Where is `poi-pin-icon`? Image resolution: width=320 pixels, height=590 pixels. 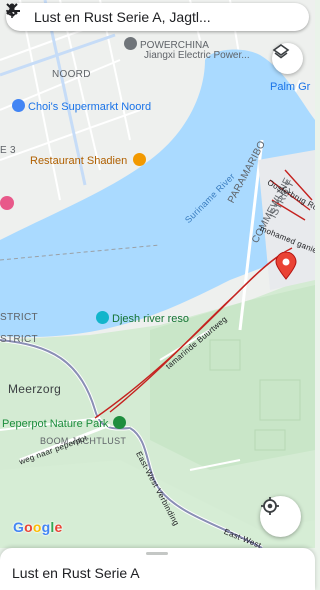 poi-pin-icon is located at coordinates (130, 43).